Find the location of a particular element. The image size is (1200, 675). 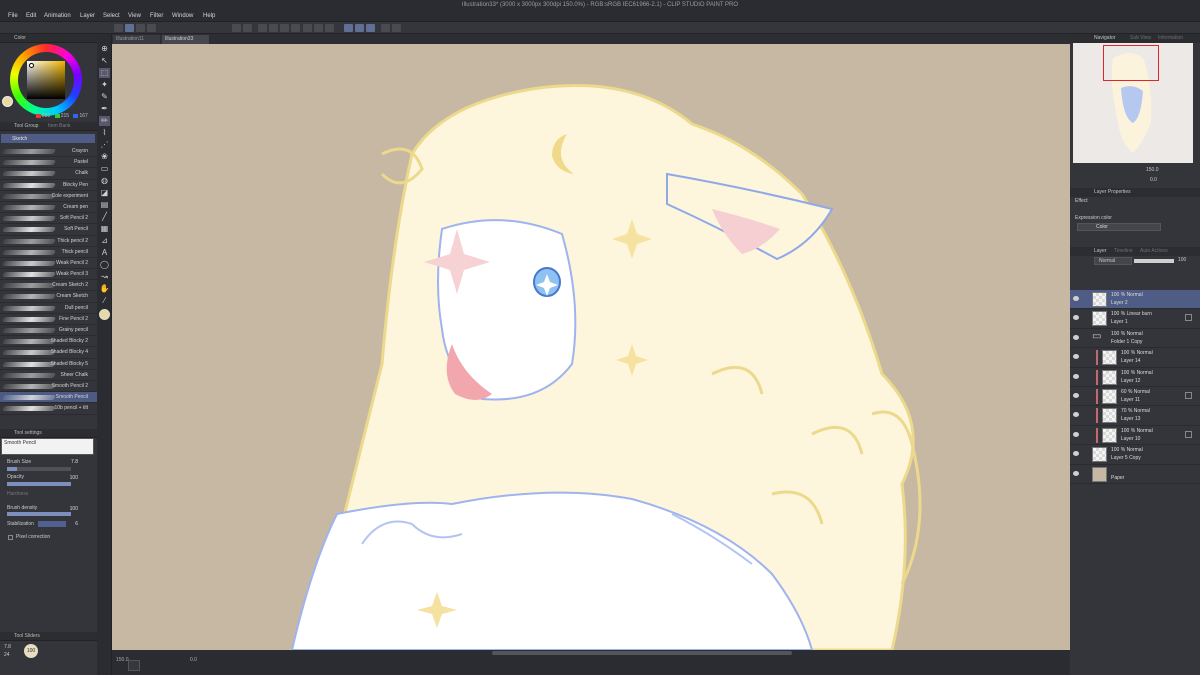

brush-item: Soft Pencil is located at coordinates (48, 230).